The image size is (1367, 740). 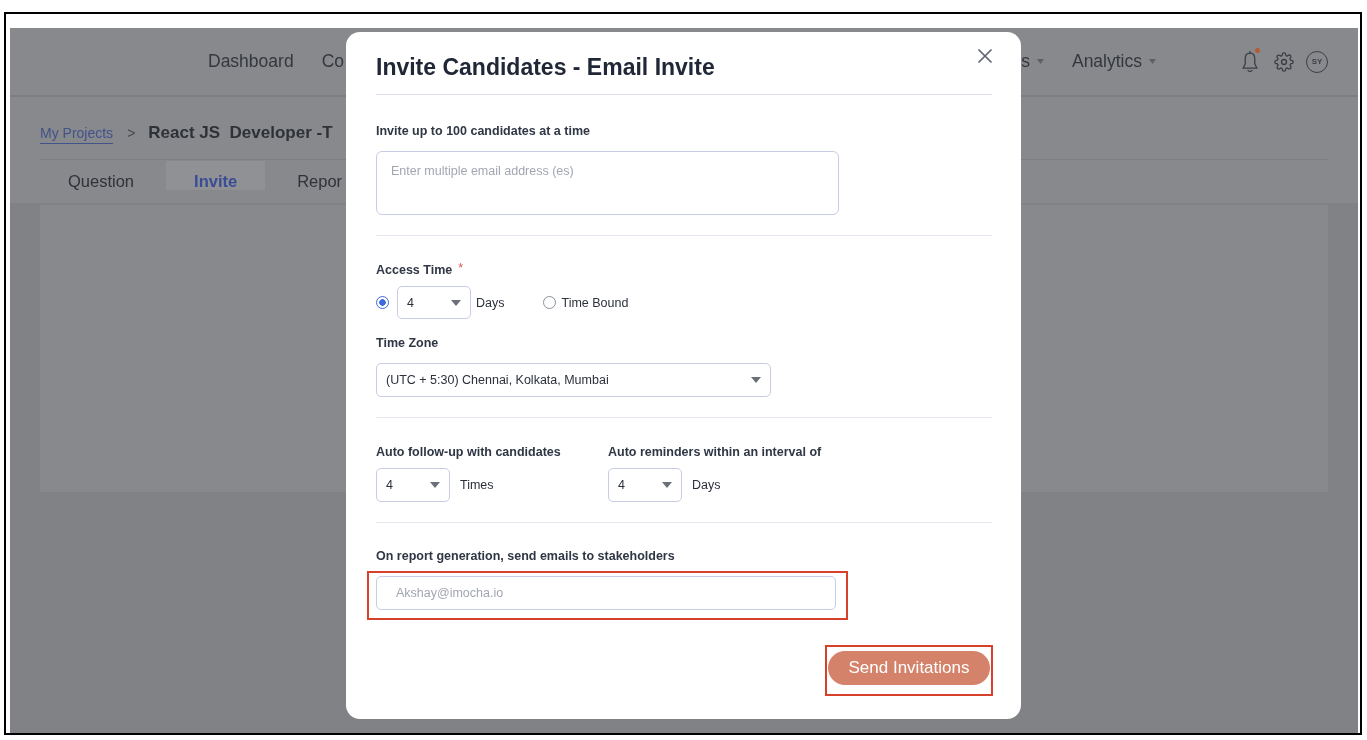 I want to click on dialog-title: Invite Candidates - Email Invite, so click(x=545, y=67).